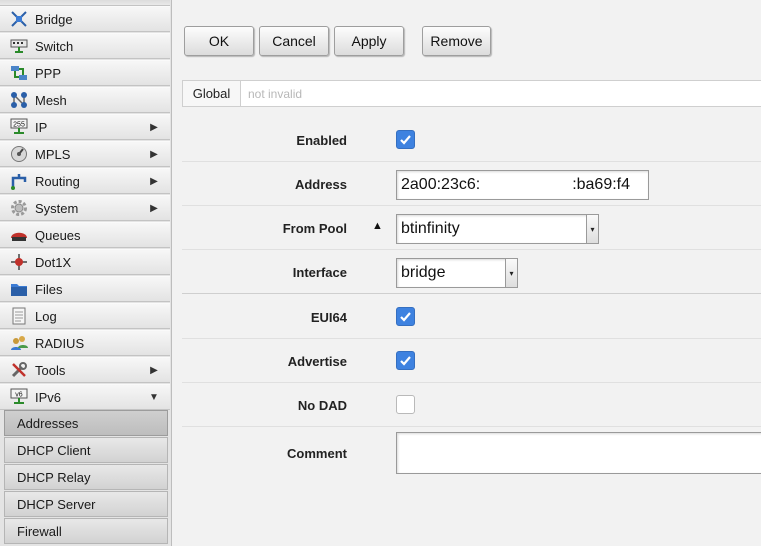 Image resolution: width=761 pixels, height=546 pixels. I want to click on enabled-checkbox, so click(405, 139).